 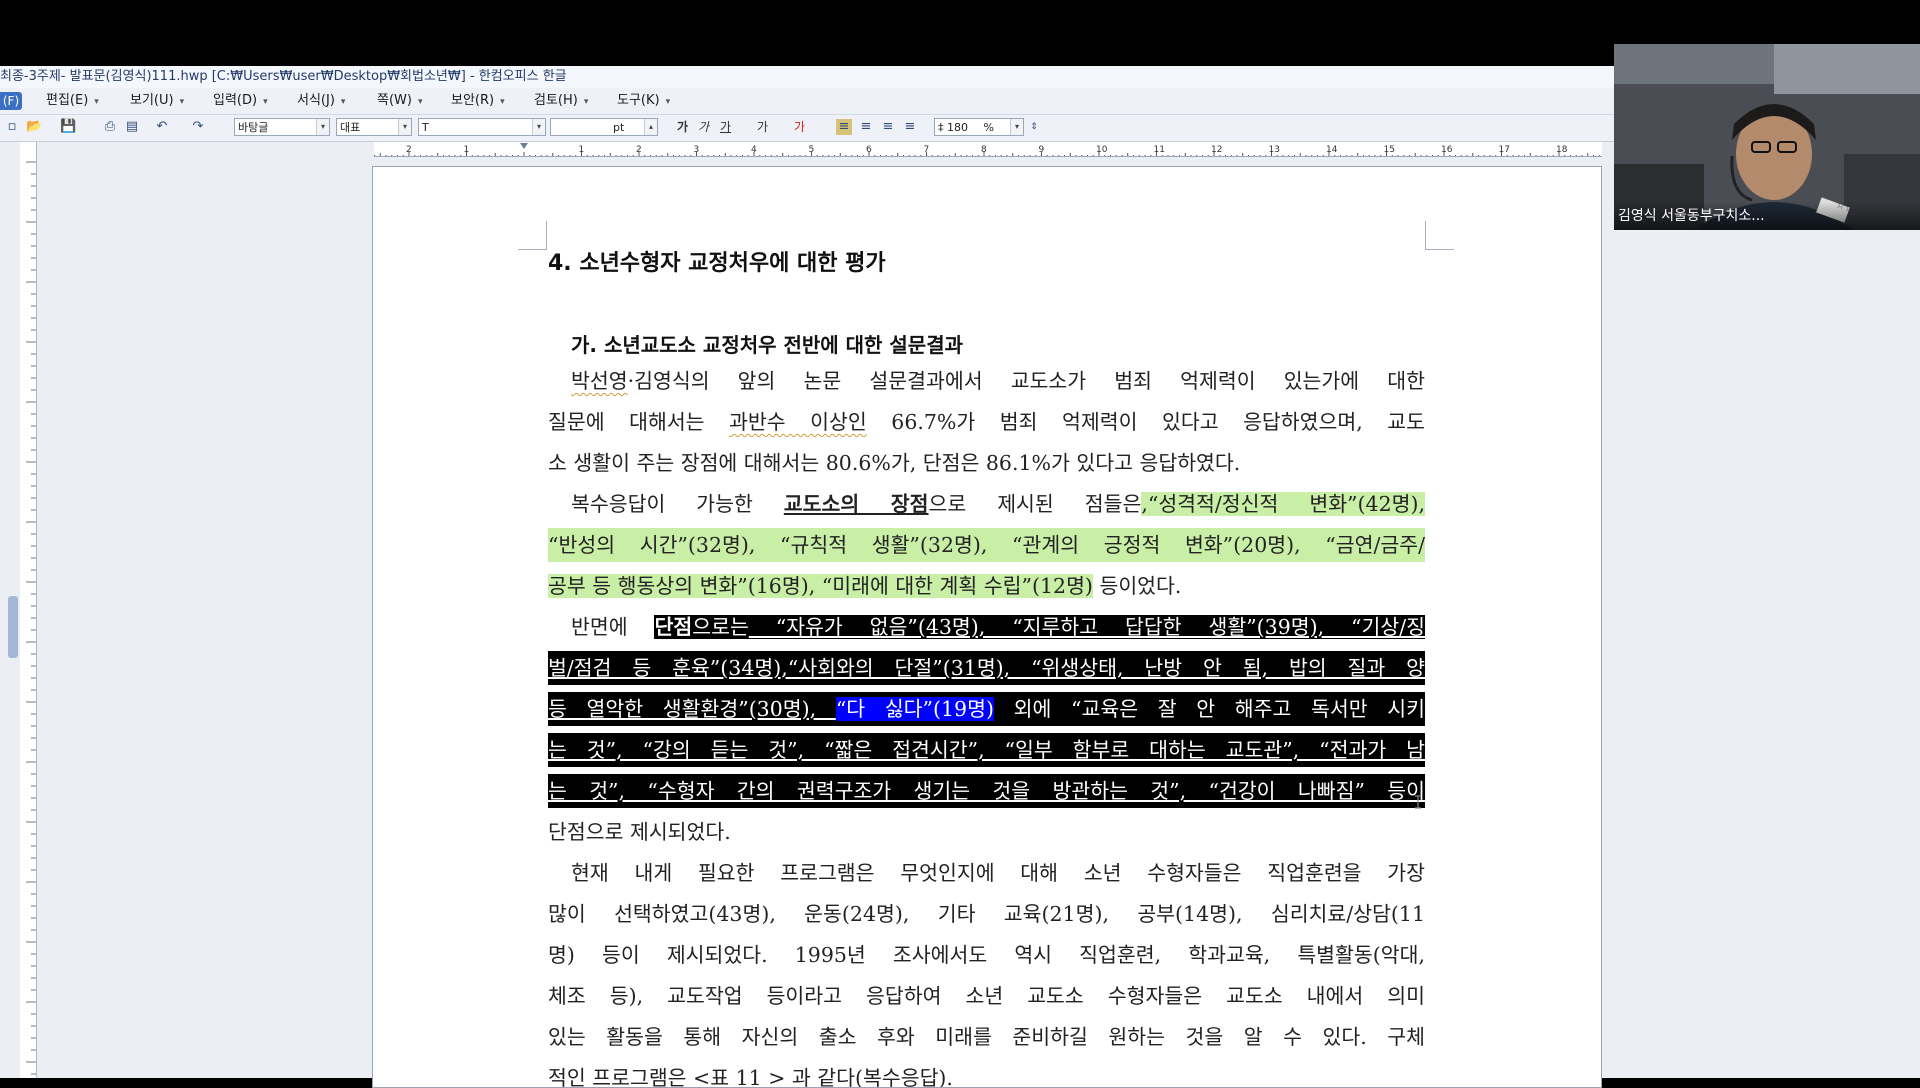 What do you see at coordinates (561, 101) in the screenshot?
I see `menu-review: 검토(H) ▾` at bounding box center [561, 101].